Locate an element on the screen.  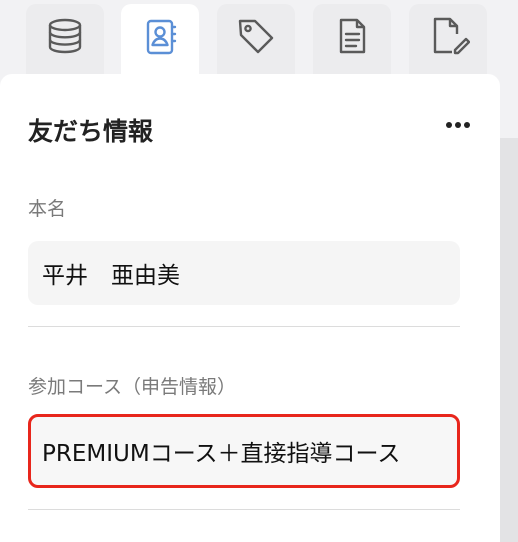
course-label: 参加コース（申告情報） is located at coordinates (132, 387).